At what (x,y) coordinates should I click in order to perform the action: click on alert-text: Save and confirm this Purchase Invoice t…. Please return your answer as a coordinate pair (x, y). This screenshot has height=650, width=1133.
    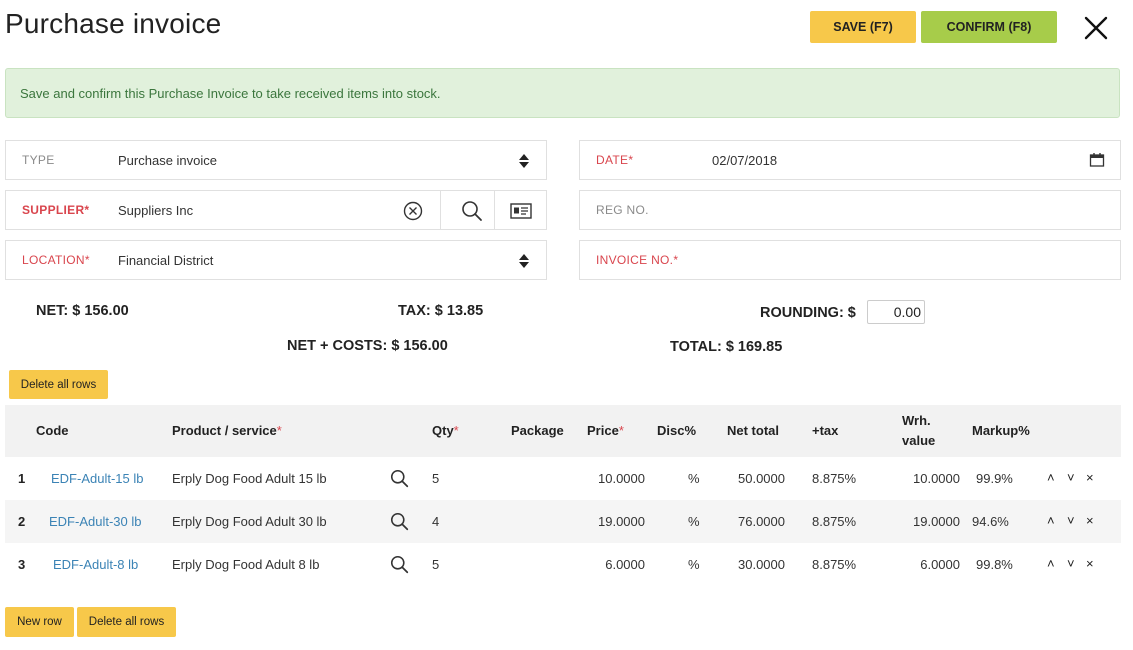
    Looking at the image, I should click on (230, 93).